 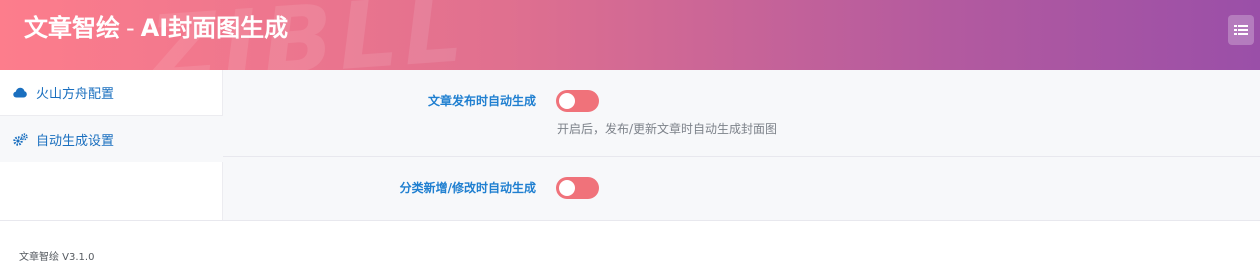 I want to click on gears-icon, so click(x=21, y=139).